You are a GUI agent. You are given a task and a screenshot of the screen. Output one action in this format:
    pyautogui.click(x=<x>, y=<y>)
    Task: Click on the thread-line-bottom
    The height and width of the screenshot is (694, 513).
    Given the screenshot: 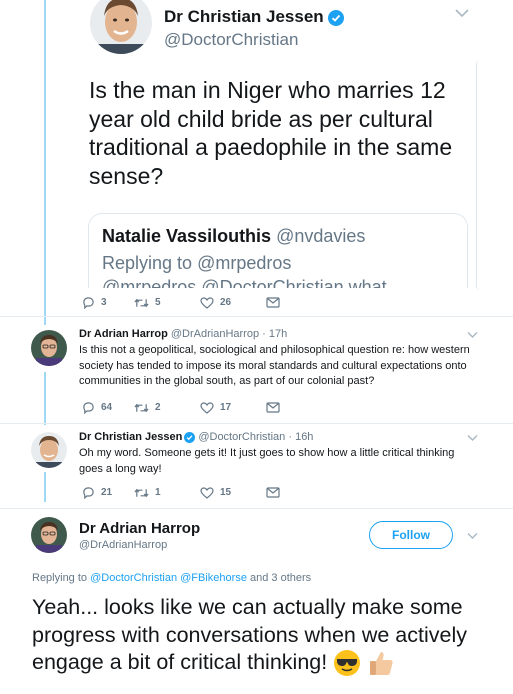 What is the action you would take?
    pyautogui.click(x=45, y=487)
    